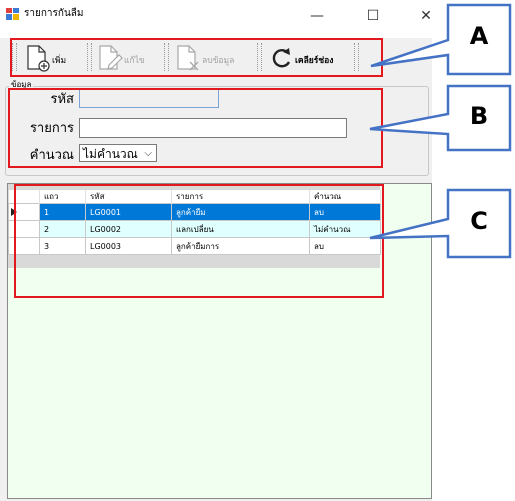  I want to click on callout-a-label: A, so click(479, 36).